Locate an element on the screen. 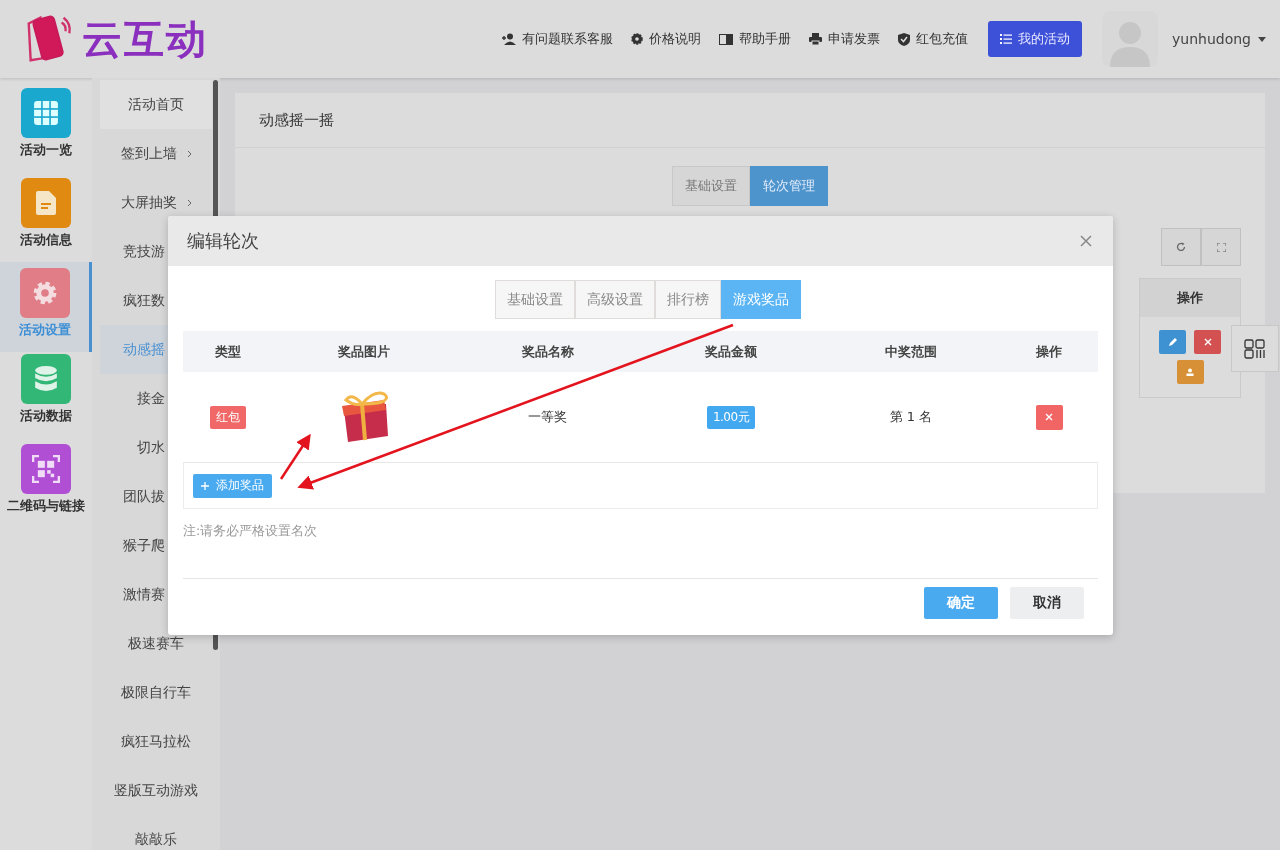  grid-icon is located at coordinates (1255, 348).